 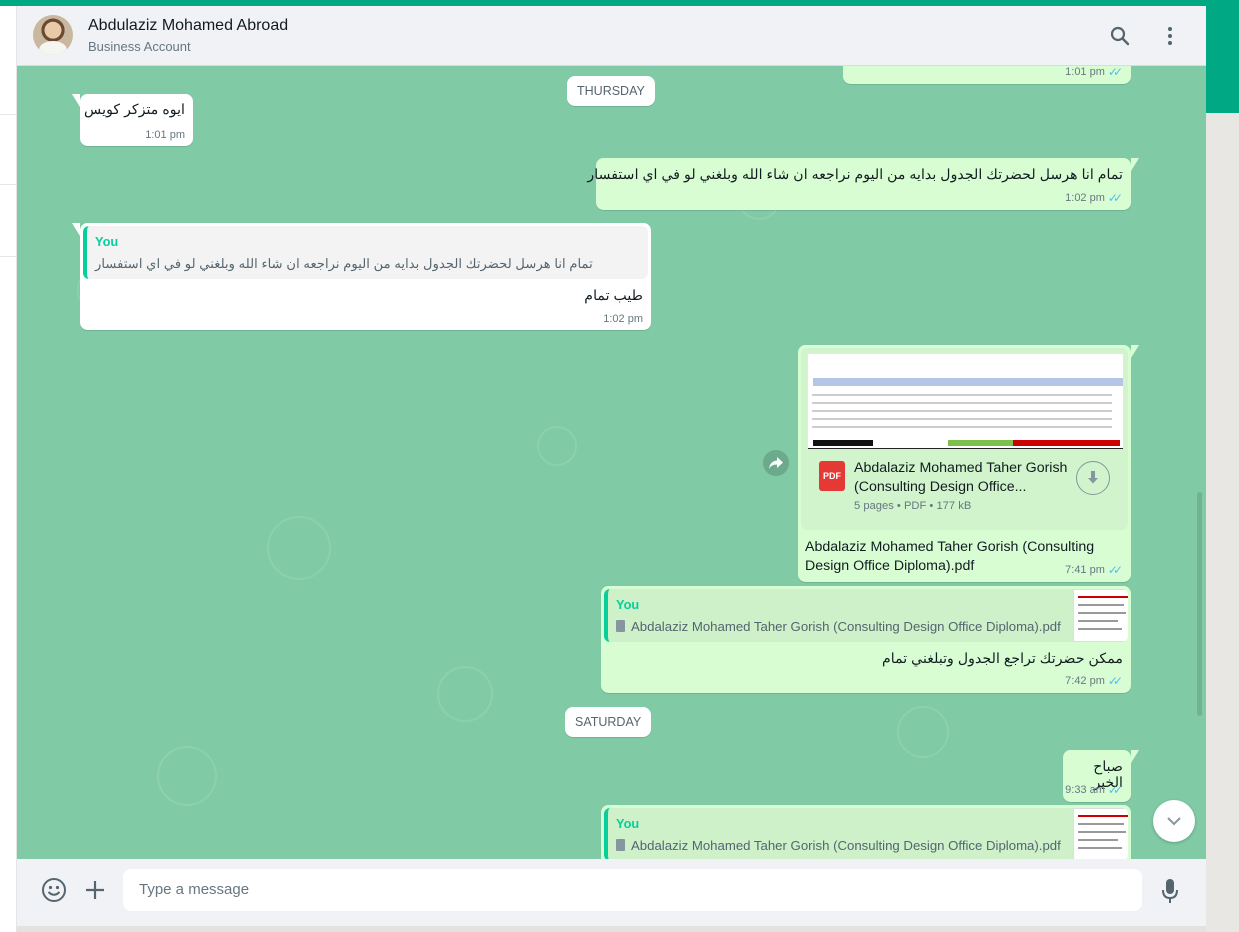 What do you see at coordinates (776, 463) in the screenshot?
I see `forward-icon` at bounding box center [776, 463].